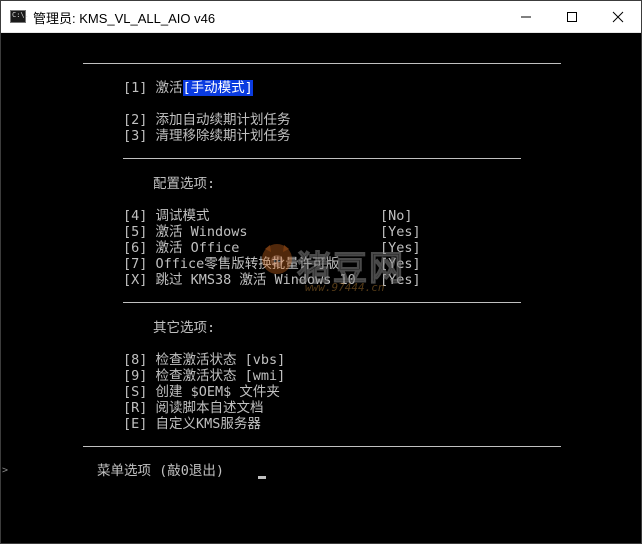  Describe the element at coordinates (207, 120) in the screenshot. I see `menu-item-2: [2] 添加自动续期计划任务` at that location.